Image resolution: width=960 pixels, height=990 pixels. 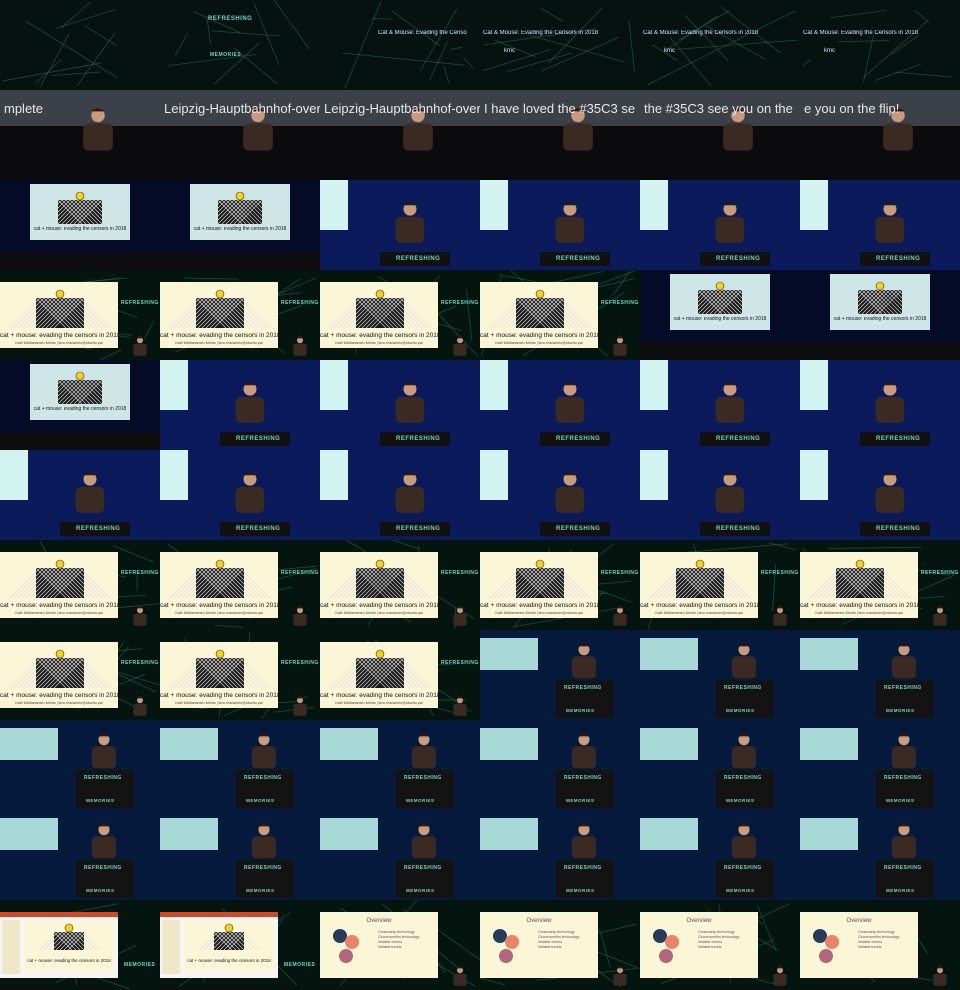 I want to click on marquee-text: mplete, so click(x=24, y=108).